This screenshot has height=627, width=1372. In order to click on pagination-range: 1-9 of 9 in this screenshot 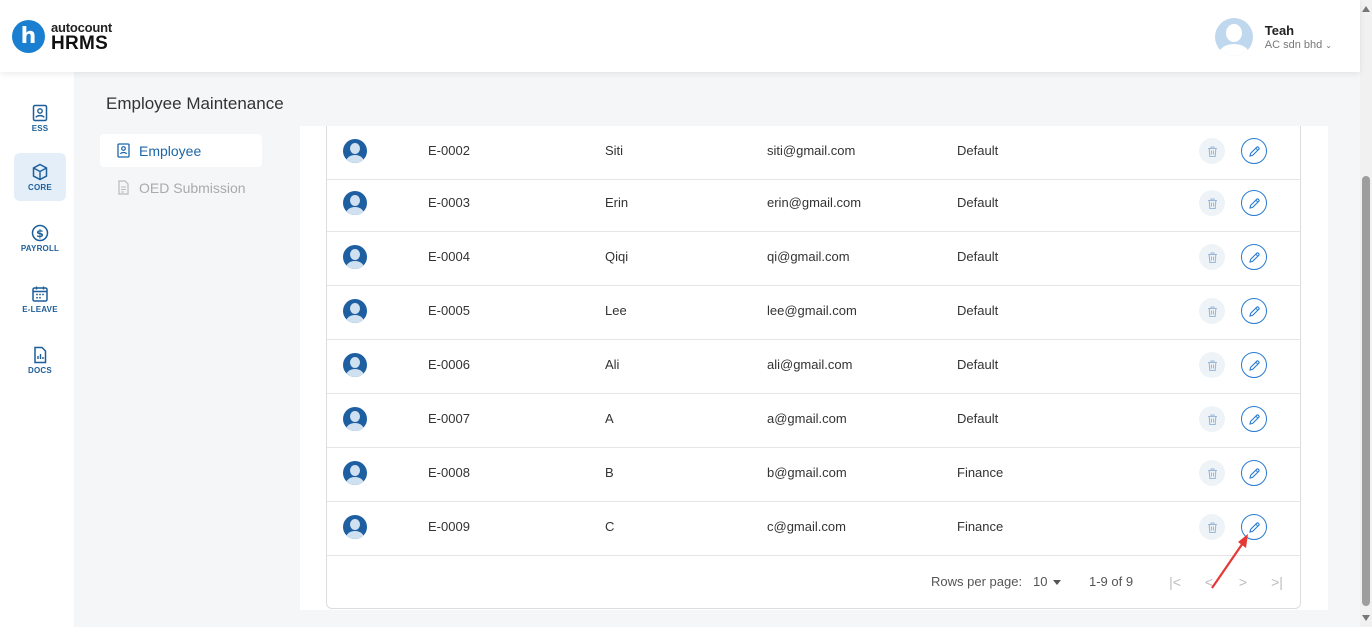, I will do `click(1111, 581)`.